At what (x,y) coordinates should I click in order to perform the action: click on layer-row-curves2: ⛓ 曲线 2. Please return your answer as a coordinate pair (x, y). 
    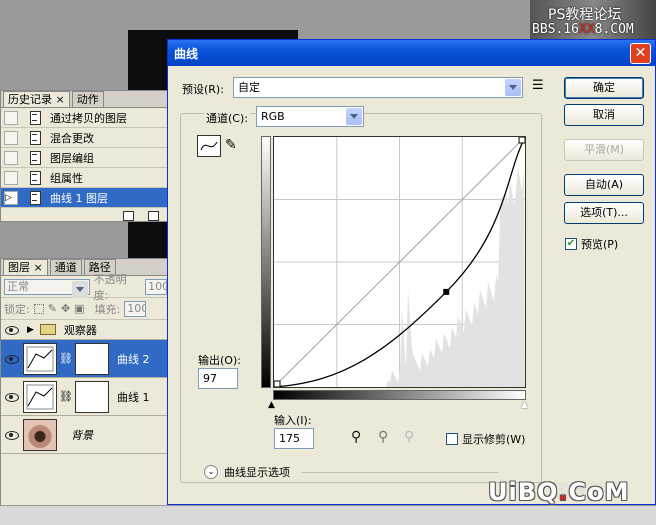
    Looking at the image, I should click on (84, 359).